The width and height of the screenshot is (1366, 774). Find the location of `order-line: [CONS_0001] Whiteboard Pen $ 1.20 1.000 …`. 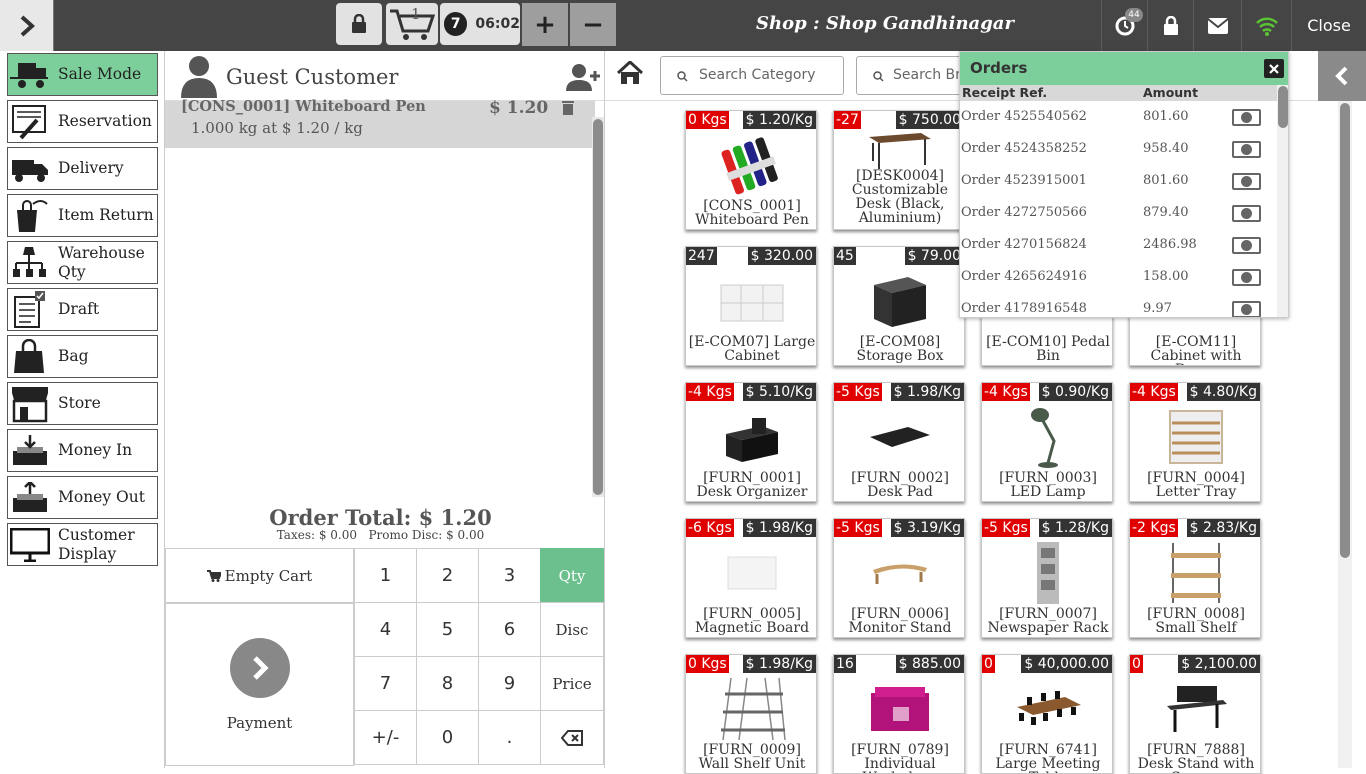

order-line: [CONS_0001] Whiteboard Pen $ 1.20 1.000 … is located at coordinates (380, 123).